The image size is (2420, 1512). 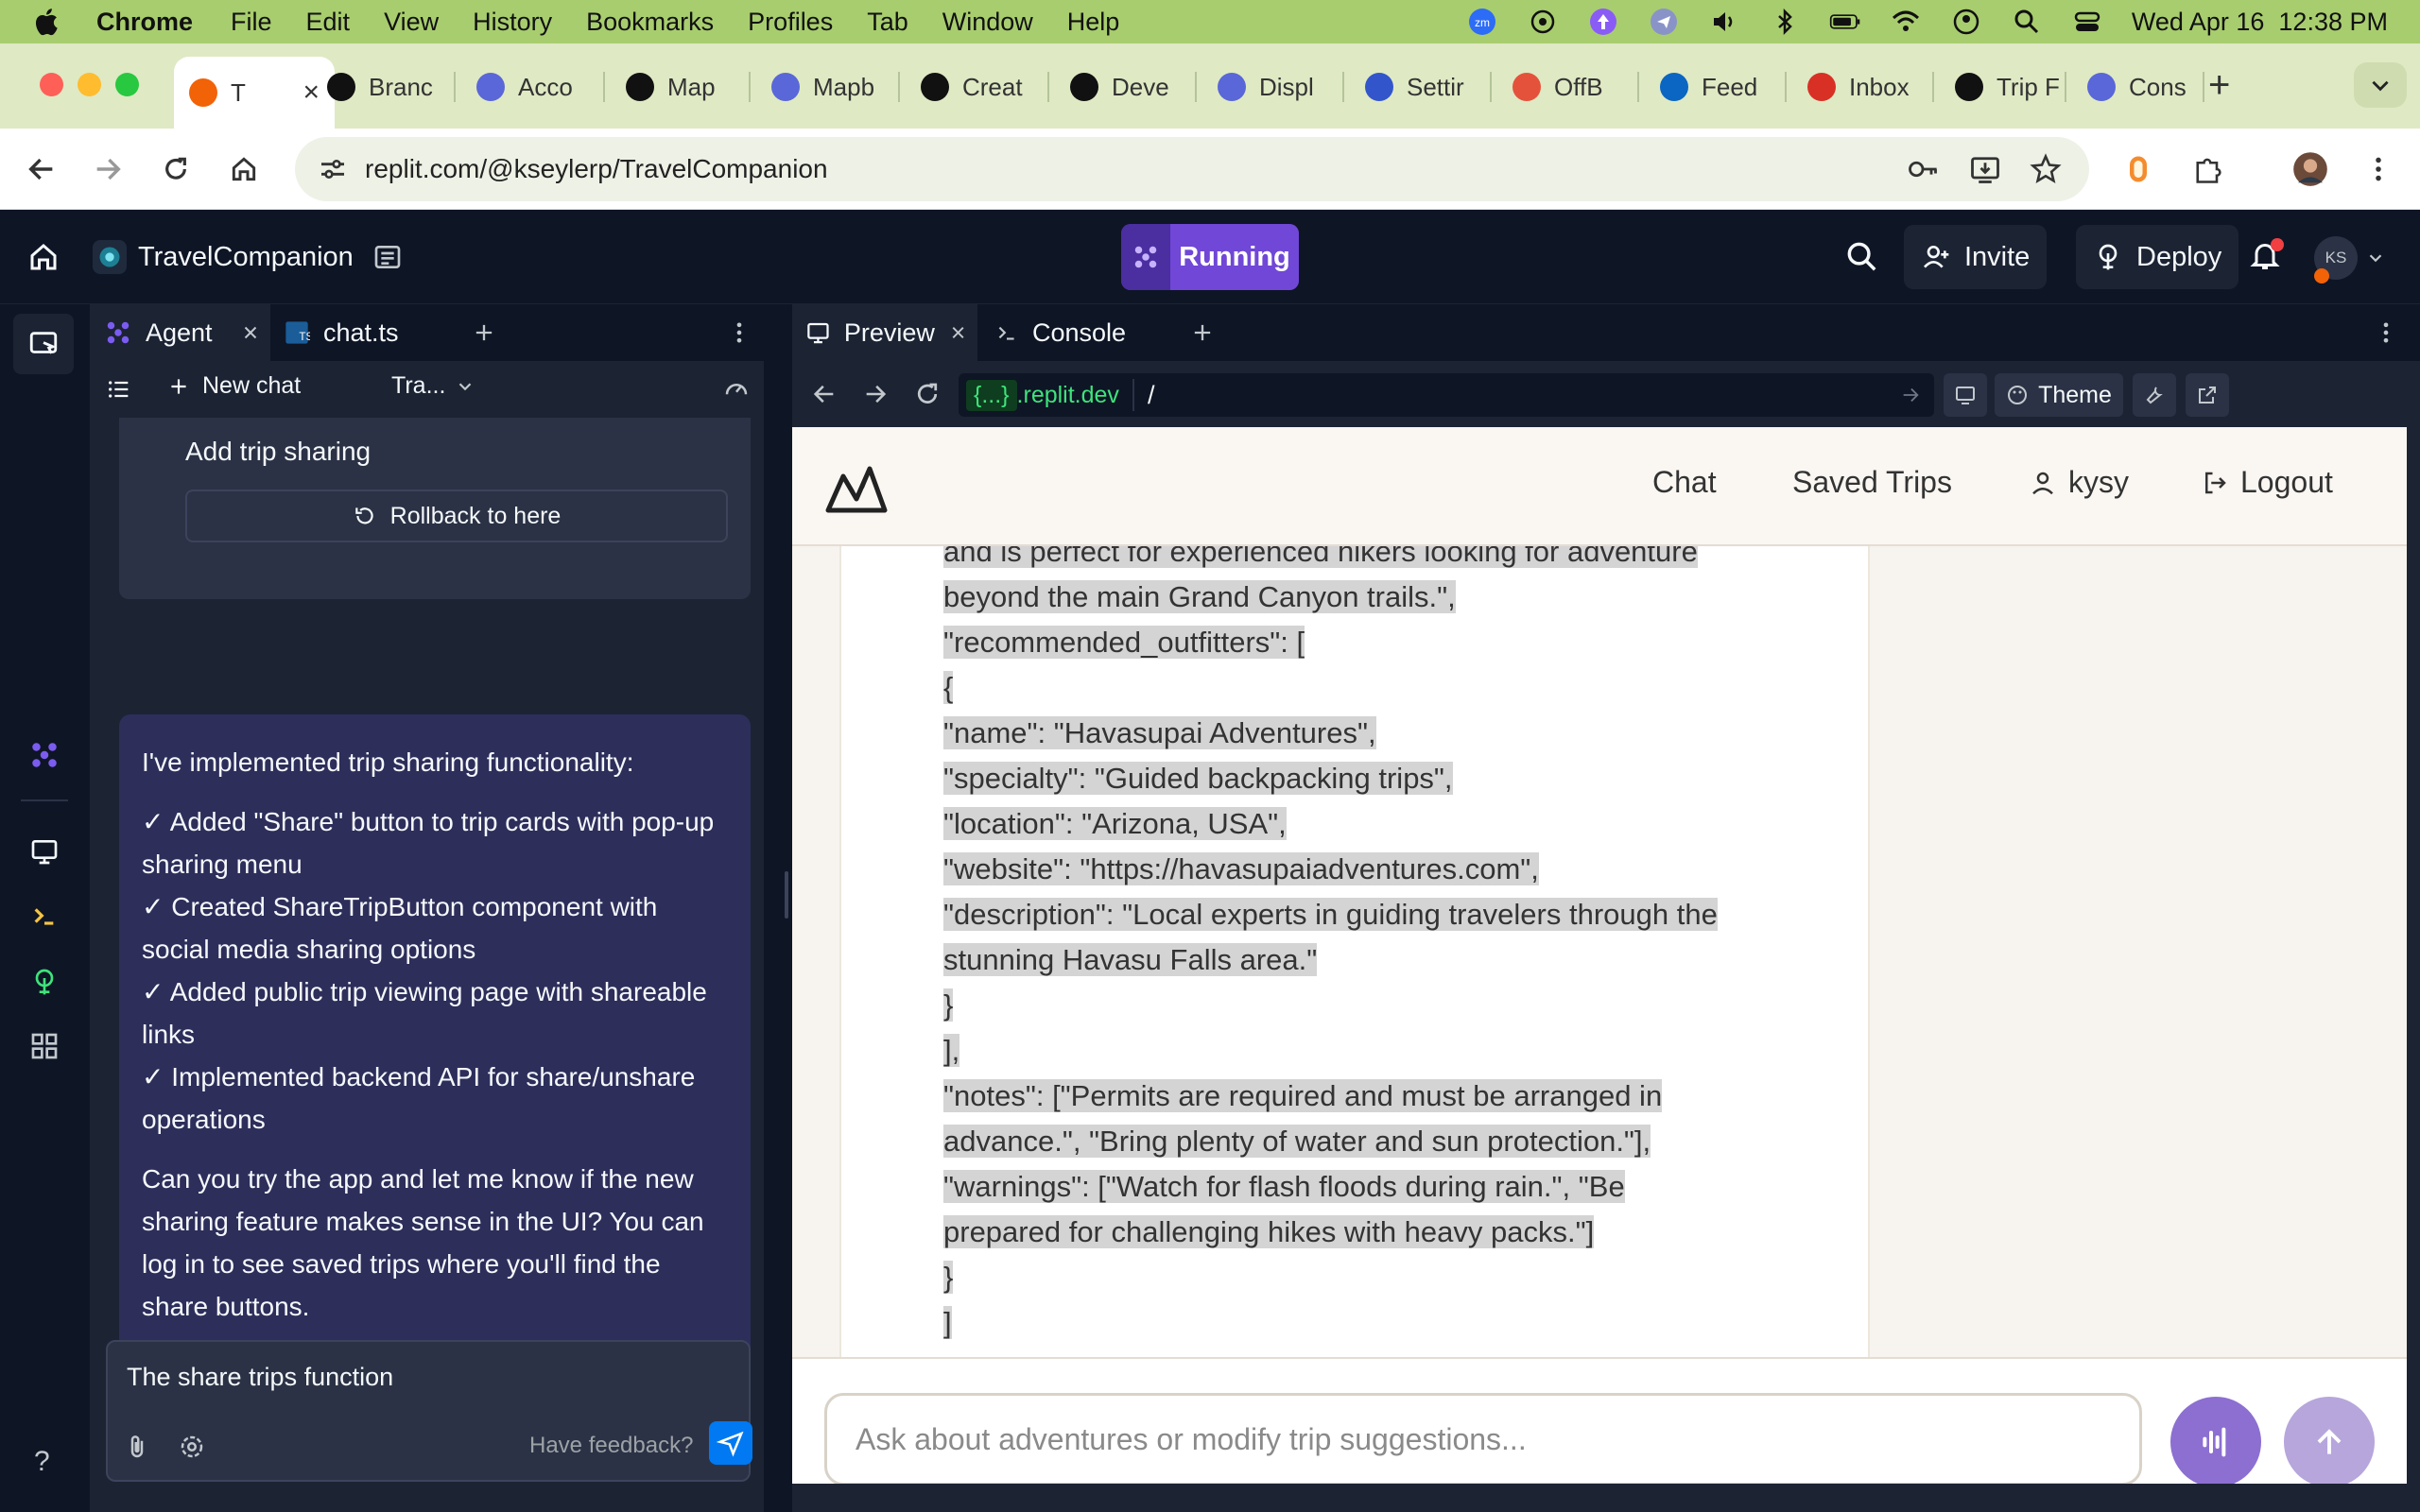 What do you see at coordinates (137, 1447) in the screenshot?
I see `attach-icon` at bounding box center [137, 1447].